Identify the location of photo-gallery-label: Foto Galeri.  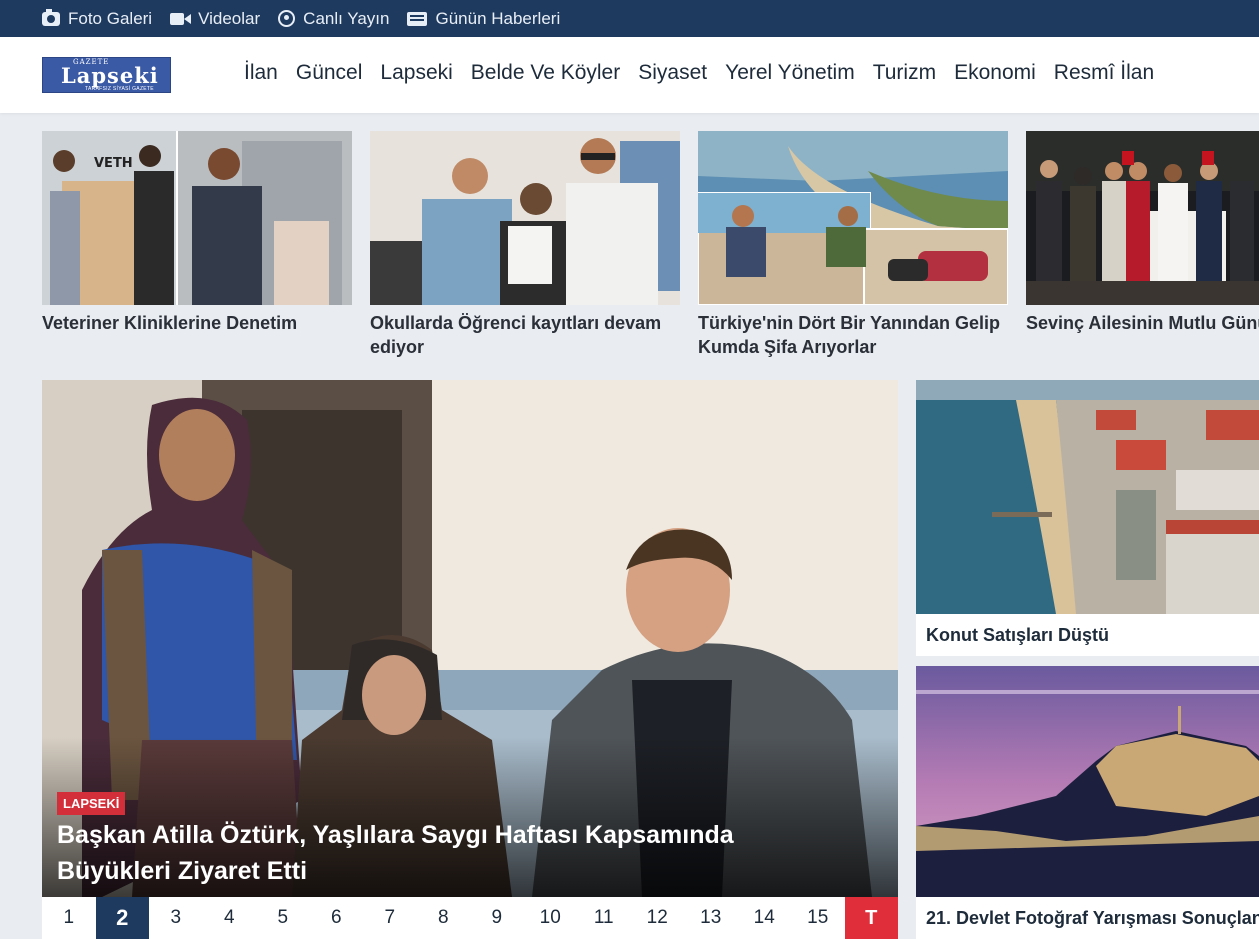
(110, 18).